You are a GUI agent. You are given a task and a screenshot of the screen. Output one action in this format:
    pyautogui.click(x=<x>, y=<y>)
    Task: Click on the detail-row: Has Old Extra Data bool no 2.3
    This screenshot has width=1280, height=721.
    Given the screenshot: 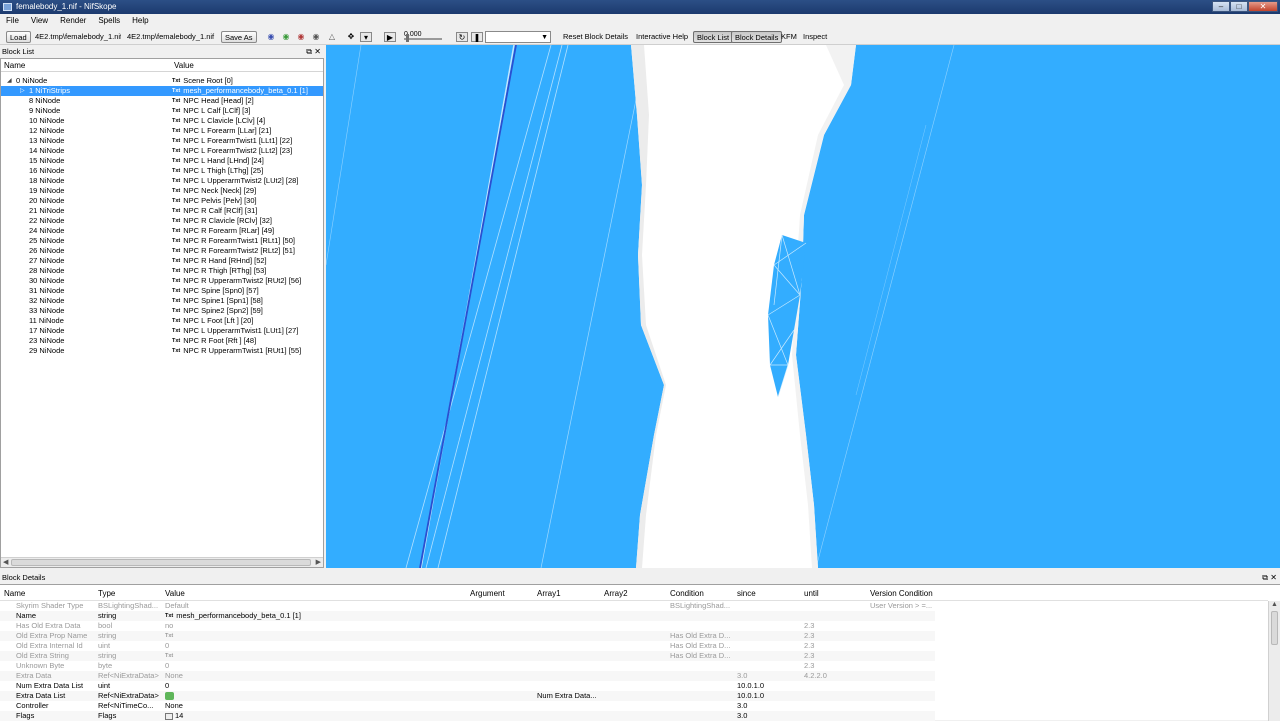 What is the action you would take?
    pyautogui.click(x=467, y=626)
    